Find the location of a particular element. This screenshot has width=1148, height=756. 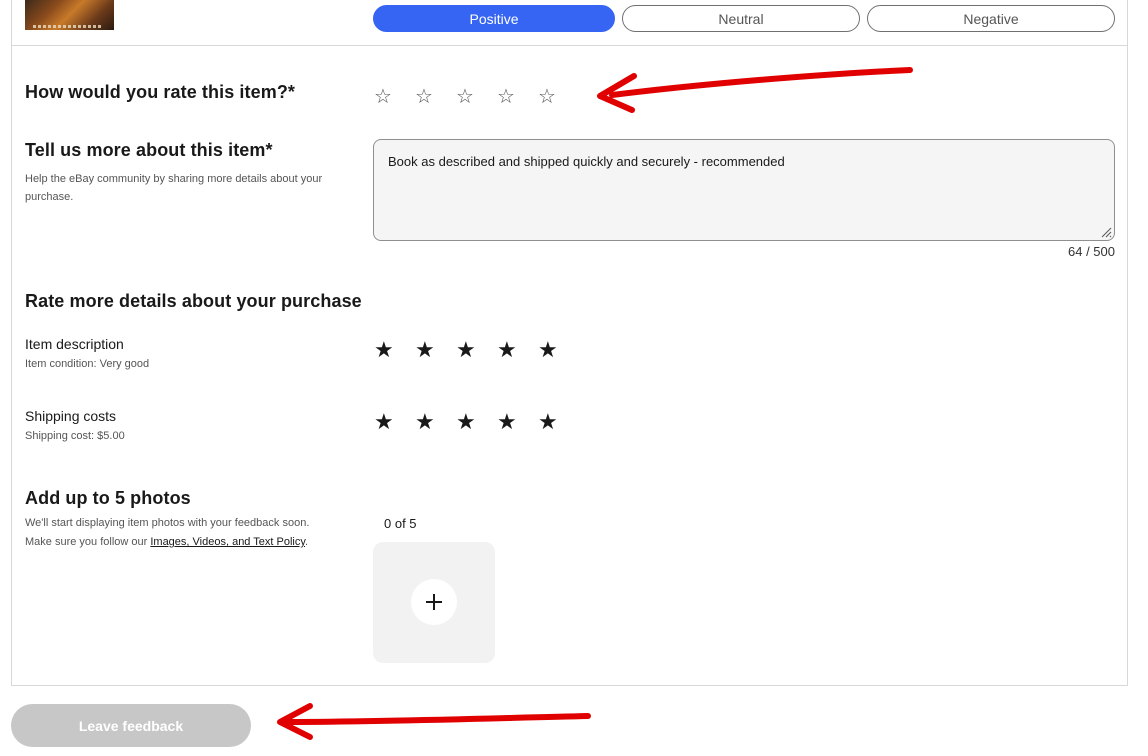

photos-info-suffix: . is located at coordinates (307, 542).